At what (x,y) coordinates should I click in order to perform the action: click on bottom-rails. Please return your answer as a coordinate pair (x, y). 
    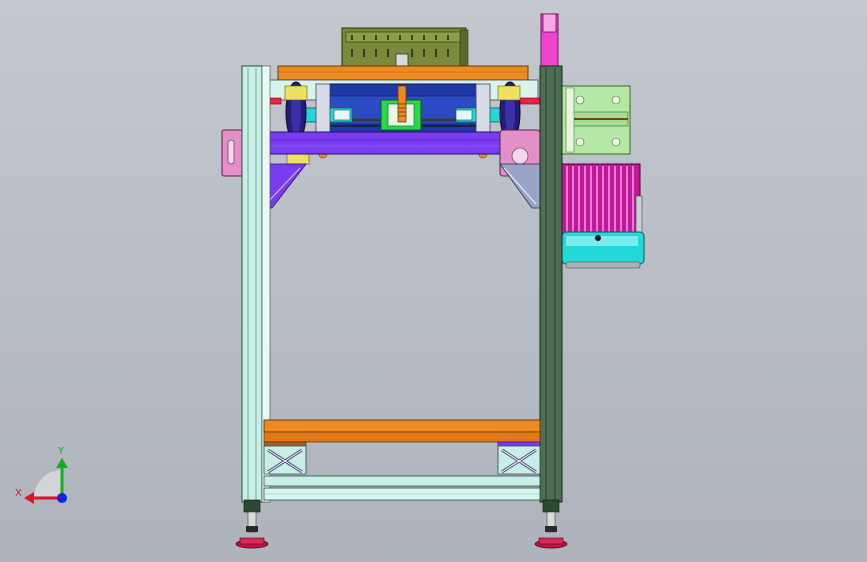
    Looking at the image, I should click on (402, 488).